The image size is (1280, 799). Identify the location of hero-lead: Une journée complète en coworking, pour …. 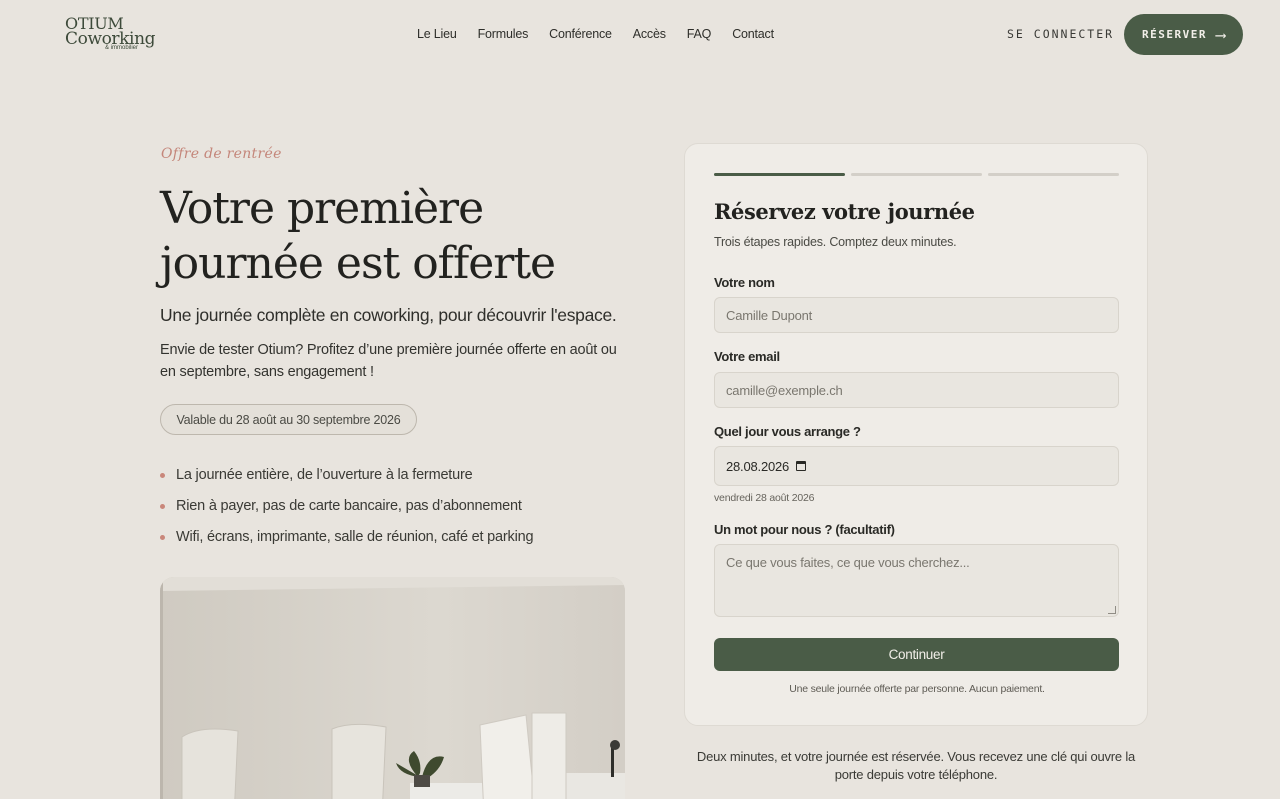
(388, 315).